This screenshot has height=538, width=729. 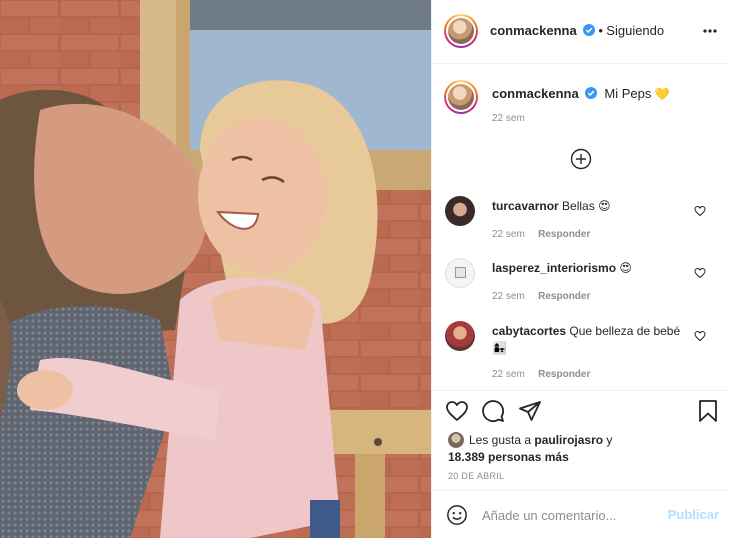 What do you see at coordinates (476, 476) in the screenshot?
I see `post-date: 20 DE ABRIL` at bounding box center [476, 476].